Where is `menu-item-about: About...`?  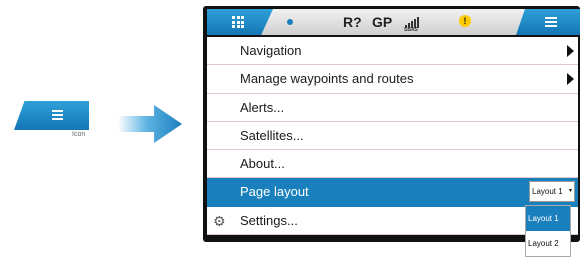
menu-item-about: About... is located at coordinates (392, 164).